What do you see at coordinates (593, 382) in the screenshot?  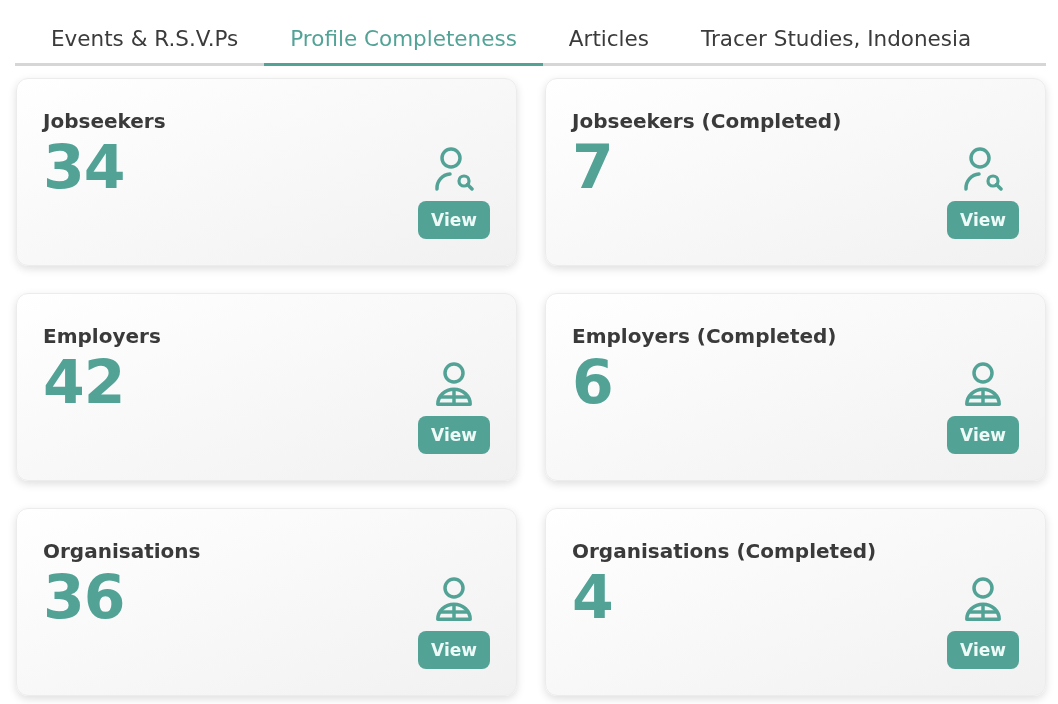 I see `count-value: 6` at bounding box center [593, 382].